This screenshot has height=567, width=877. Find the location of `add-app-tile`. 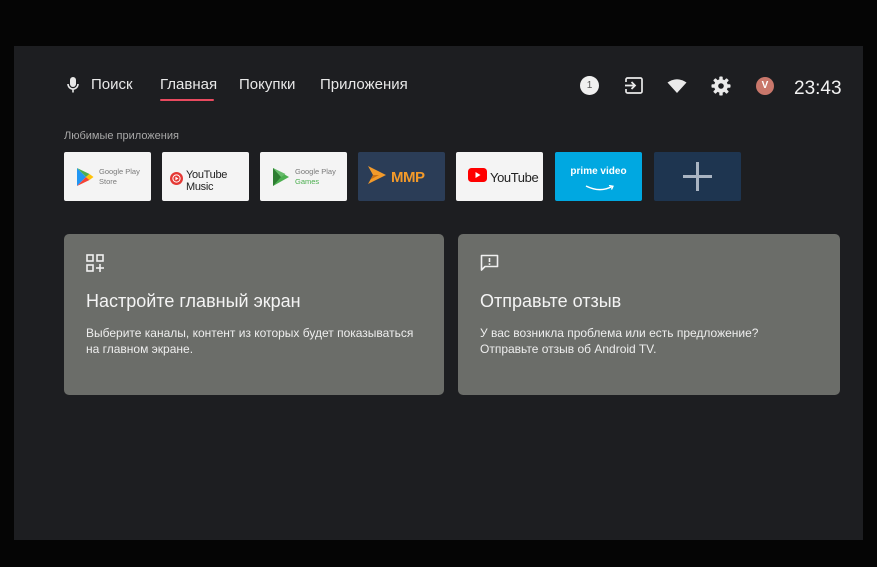

add-app-tile is located at coordinates (697, 176).